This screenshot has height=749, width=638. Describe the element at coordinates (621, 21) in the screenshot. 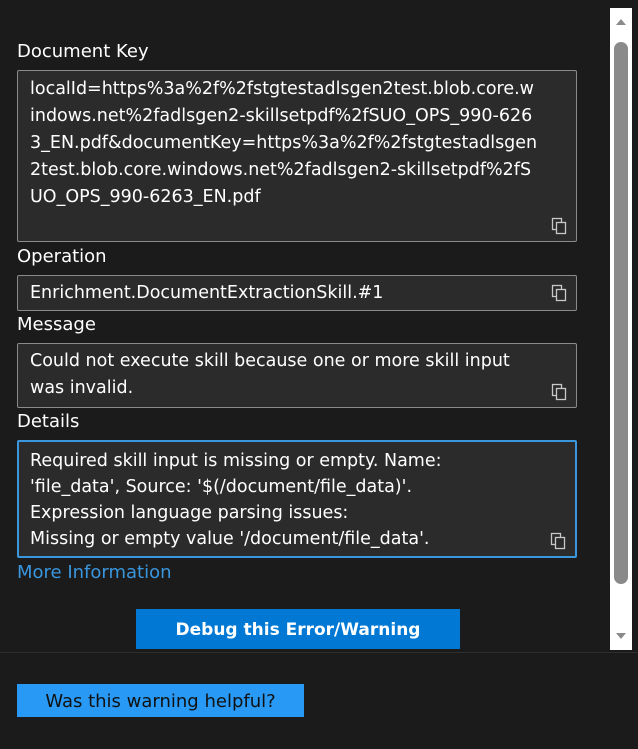

I see `chevron-up-icon` at that location.